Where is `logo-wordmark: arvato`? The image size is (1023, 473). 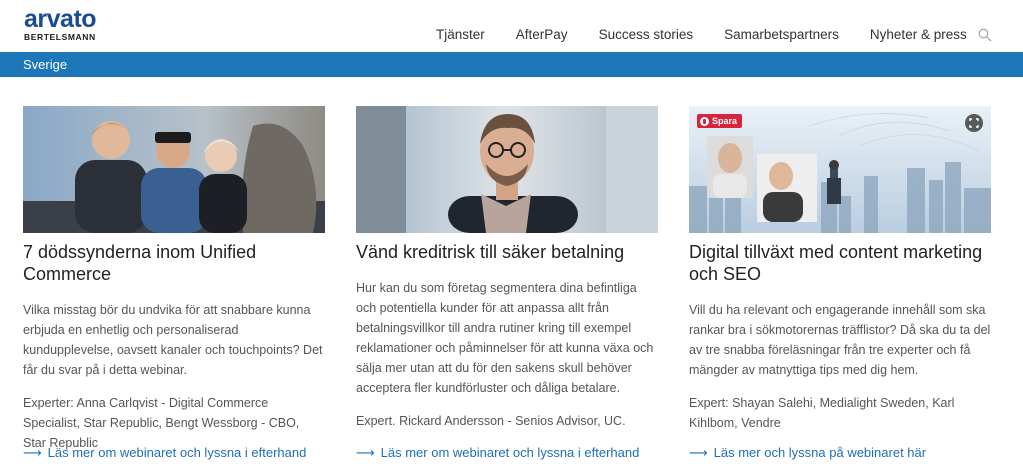
logo-wordmark: arvato is located at coordinates (60, 19).